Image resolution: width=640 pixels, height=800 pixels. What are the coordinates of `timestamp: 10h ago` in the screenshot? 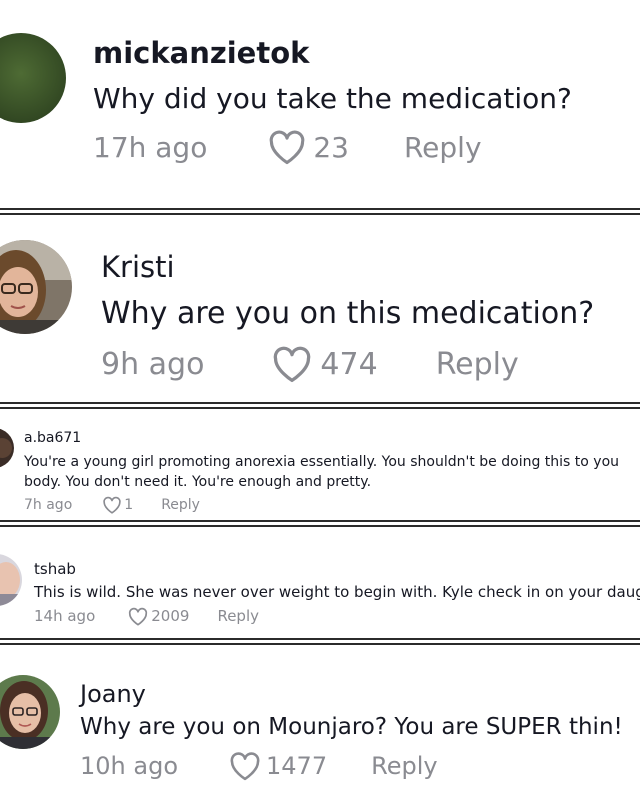 It's located at (129, 766).